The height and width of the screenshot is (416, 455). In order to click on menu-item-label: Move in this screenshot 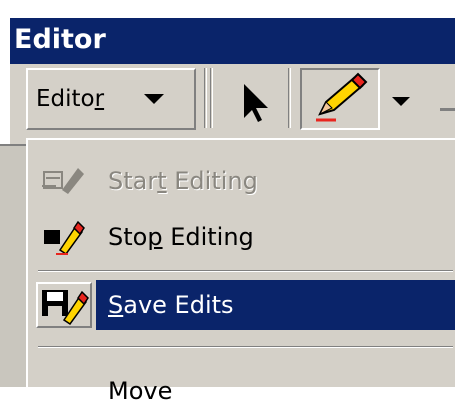, I will do `click(140, 391)`.